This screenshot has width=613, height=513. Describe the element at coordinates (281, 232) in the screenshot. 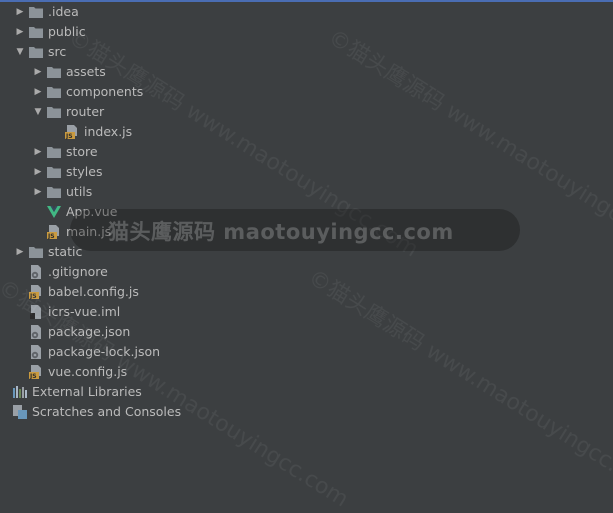

I see `watermark-text: 猫头鹰源码 maotouyingcc.com` at that location.